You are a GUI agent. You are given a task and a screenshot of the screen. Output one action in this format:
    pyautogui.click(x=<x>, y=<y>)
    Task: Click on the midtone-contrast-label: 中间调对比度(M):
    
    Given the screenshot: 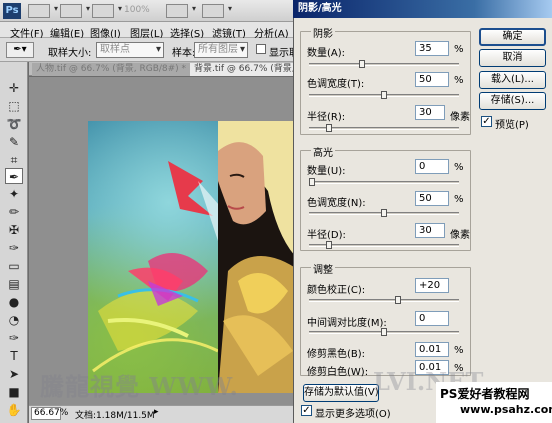 What is the action you would take?
    pyautogui.click(x=347, y=323)
    